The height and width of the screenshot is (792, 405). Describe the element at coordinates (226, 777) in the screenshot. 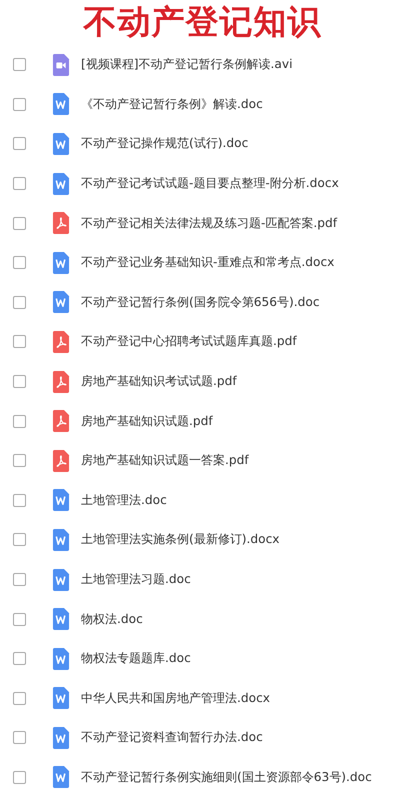

I see `file-name: 不动产登记暂行条例实施细则(国土资源部令63号).doc` at that location.